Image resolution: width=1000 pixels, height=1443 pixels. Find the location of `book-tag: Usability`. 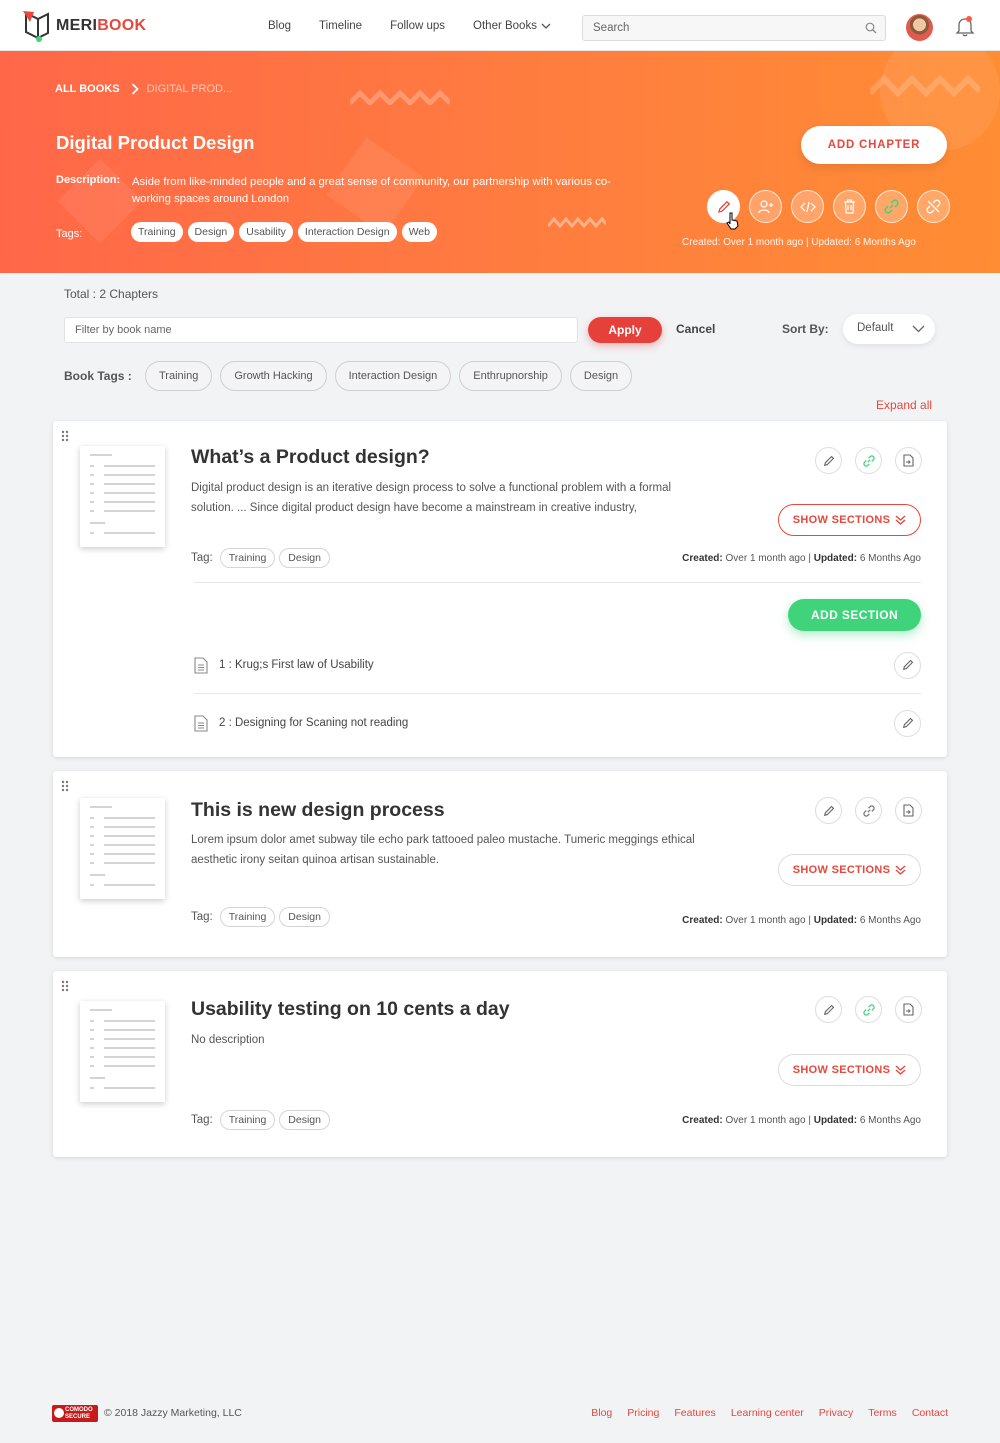

book-tag: Usability is located at coordinates (266, 232).